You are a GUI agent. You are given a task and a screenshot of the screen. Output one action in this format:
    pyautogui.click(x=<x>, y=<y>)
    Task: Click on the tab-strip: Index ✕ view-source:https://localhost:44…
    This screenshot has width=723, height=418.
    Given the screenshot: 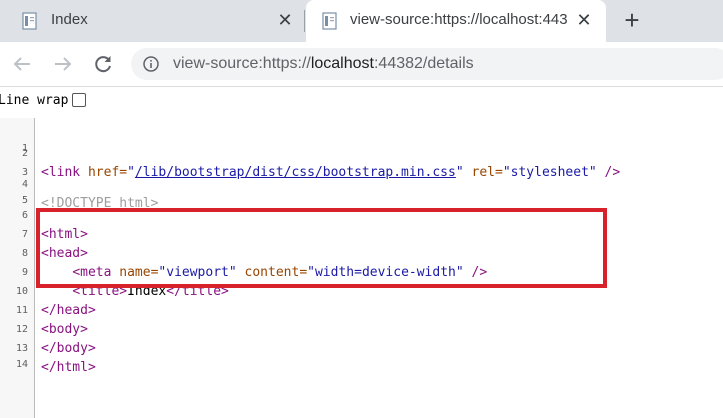 What is the action you would take?
    pyautogui.click(x=361, y=21)
    